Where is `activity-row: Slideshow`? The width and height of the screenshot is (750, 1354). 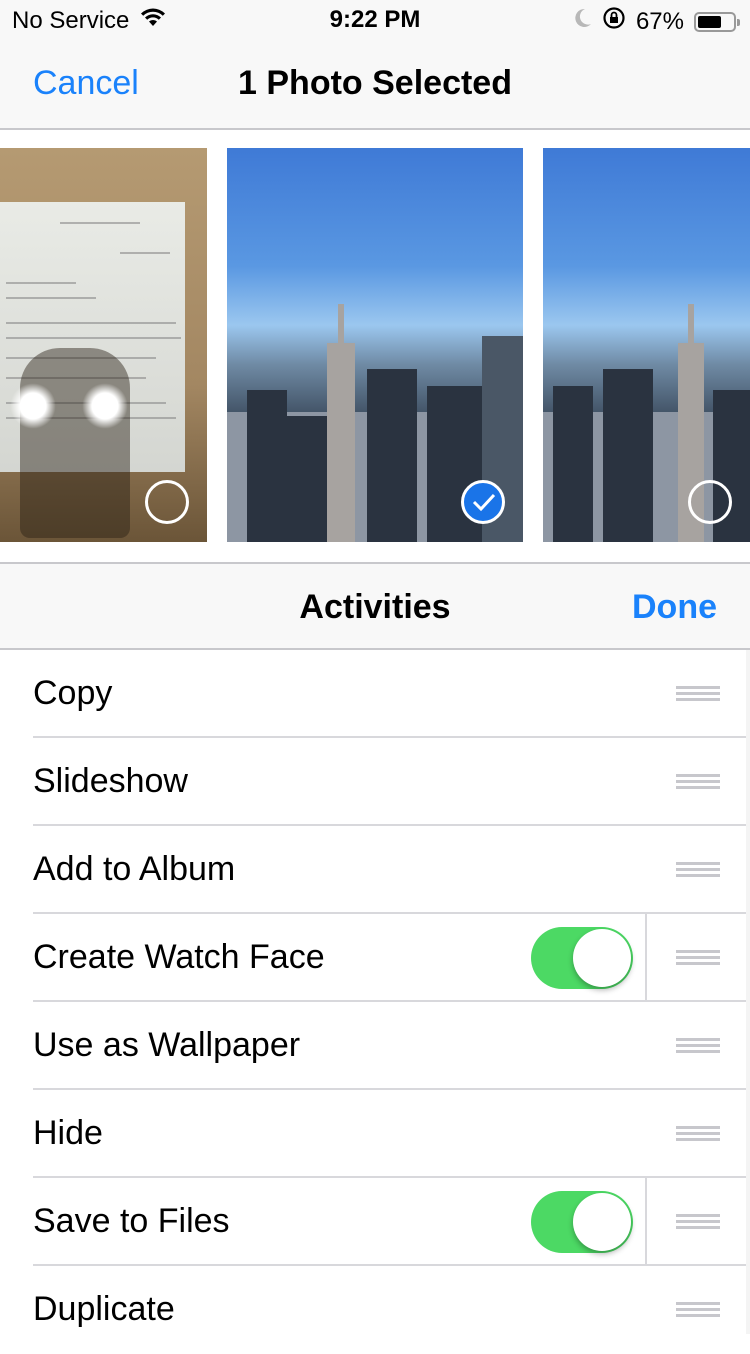
activity-row: Slideshow is located at coordinates (375, 782).